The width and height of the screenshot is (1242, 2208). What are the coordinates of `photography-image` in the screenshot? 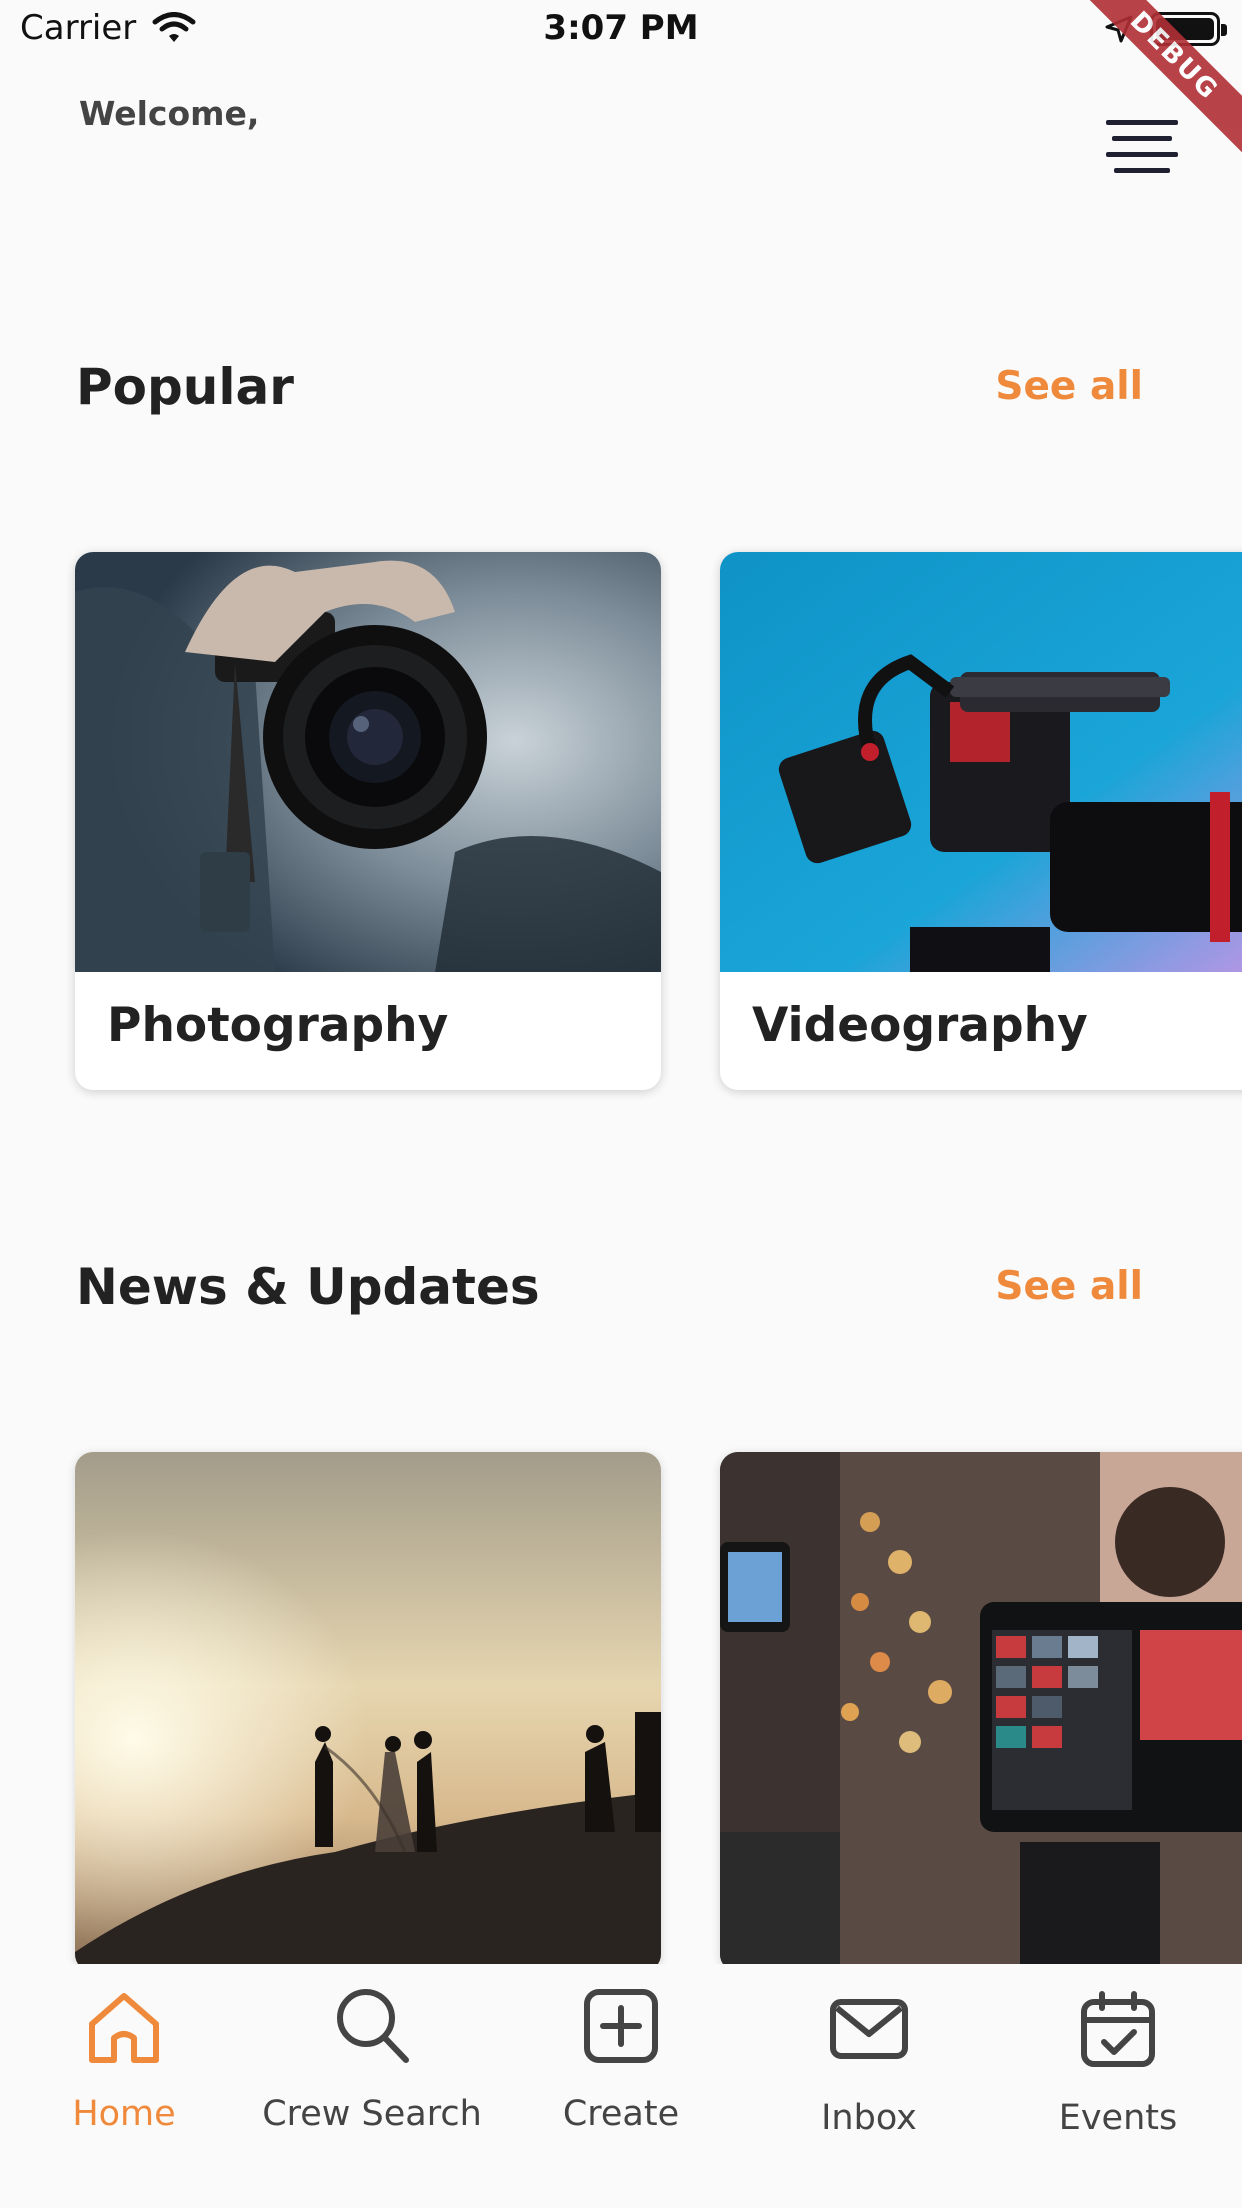 It's located at (368, 762).